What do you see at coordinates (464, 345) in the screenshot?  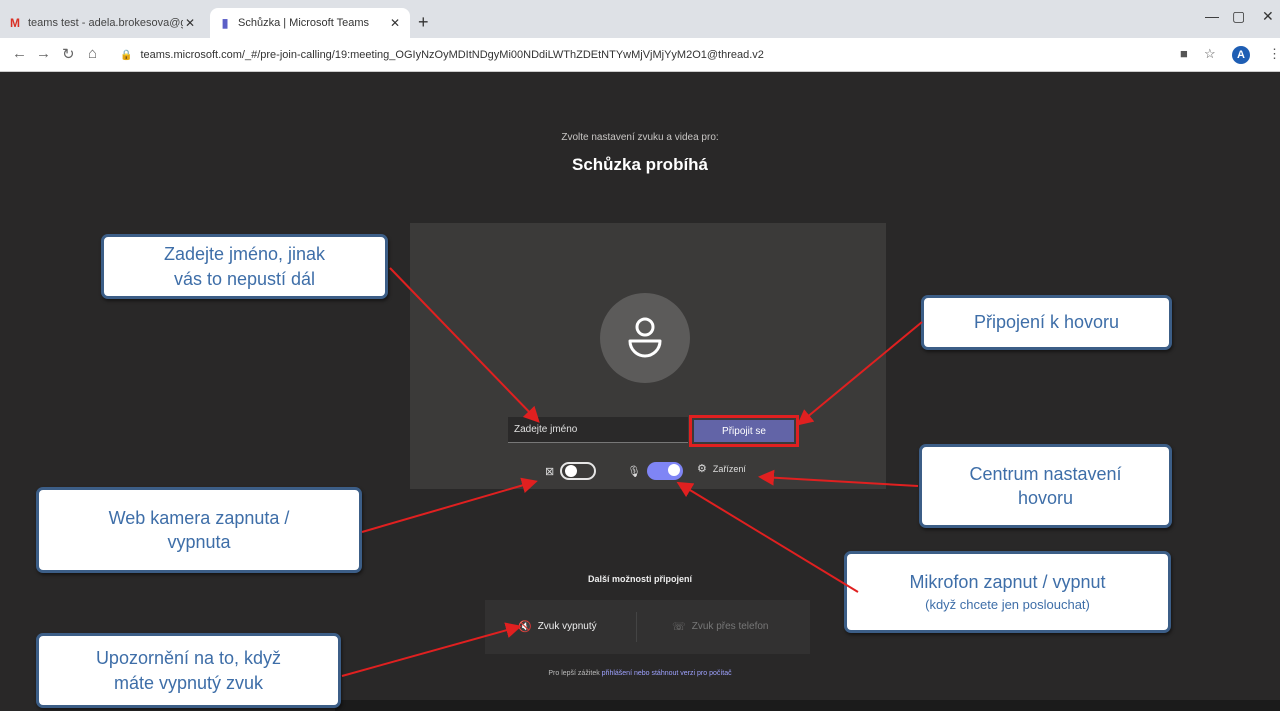 I see `arrow-to-name-input` at bounding box center [464, 345].